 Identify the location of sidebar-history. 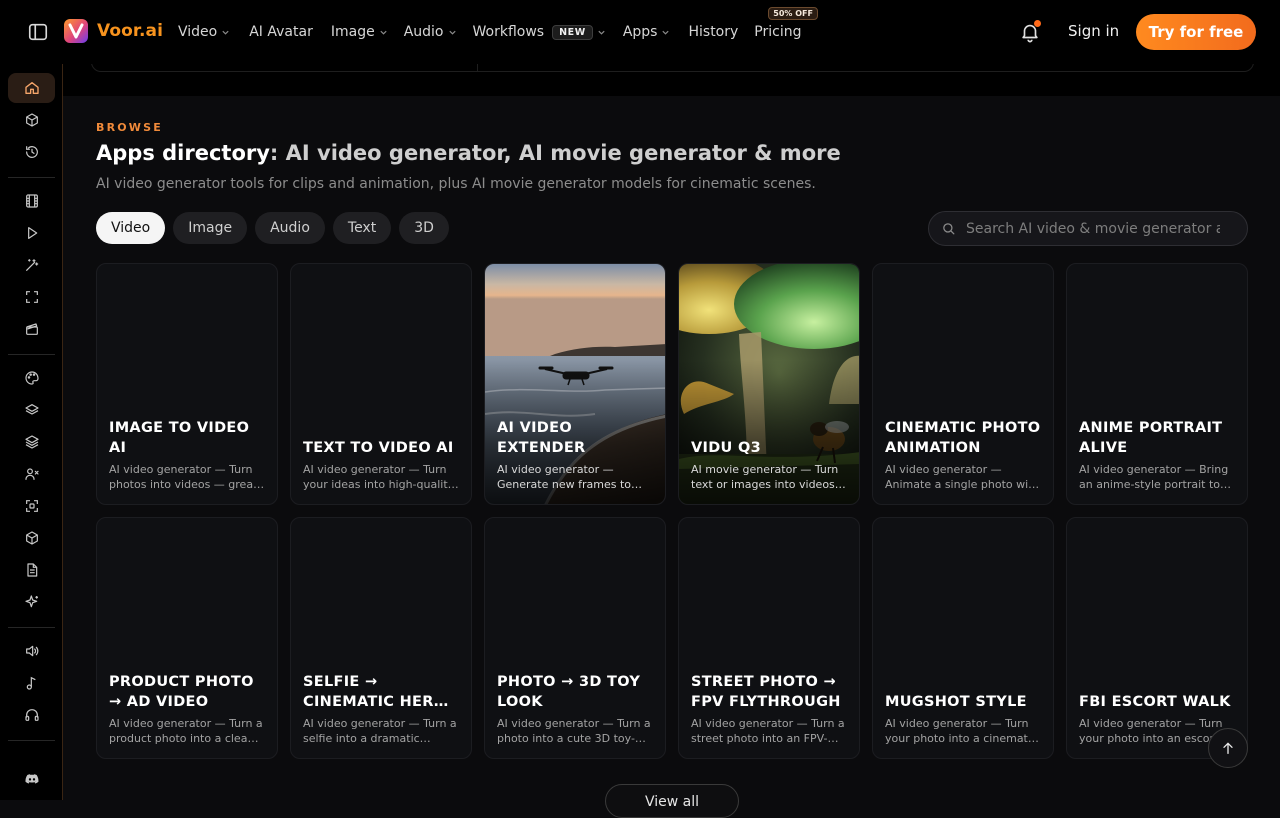
(31, 152).